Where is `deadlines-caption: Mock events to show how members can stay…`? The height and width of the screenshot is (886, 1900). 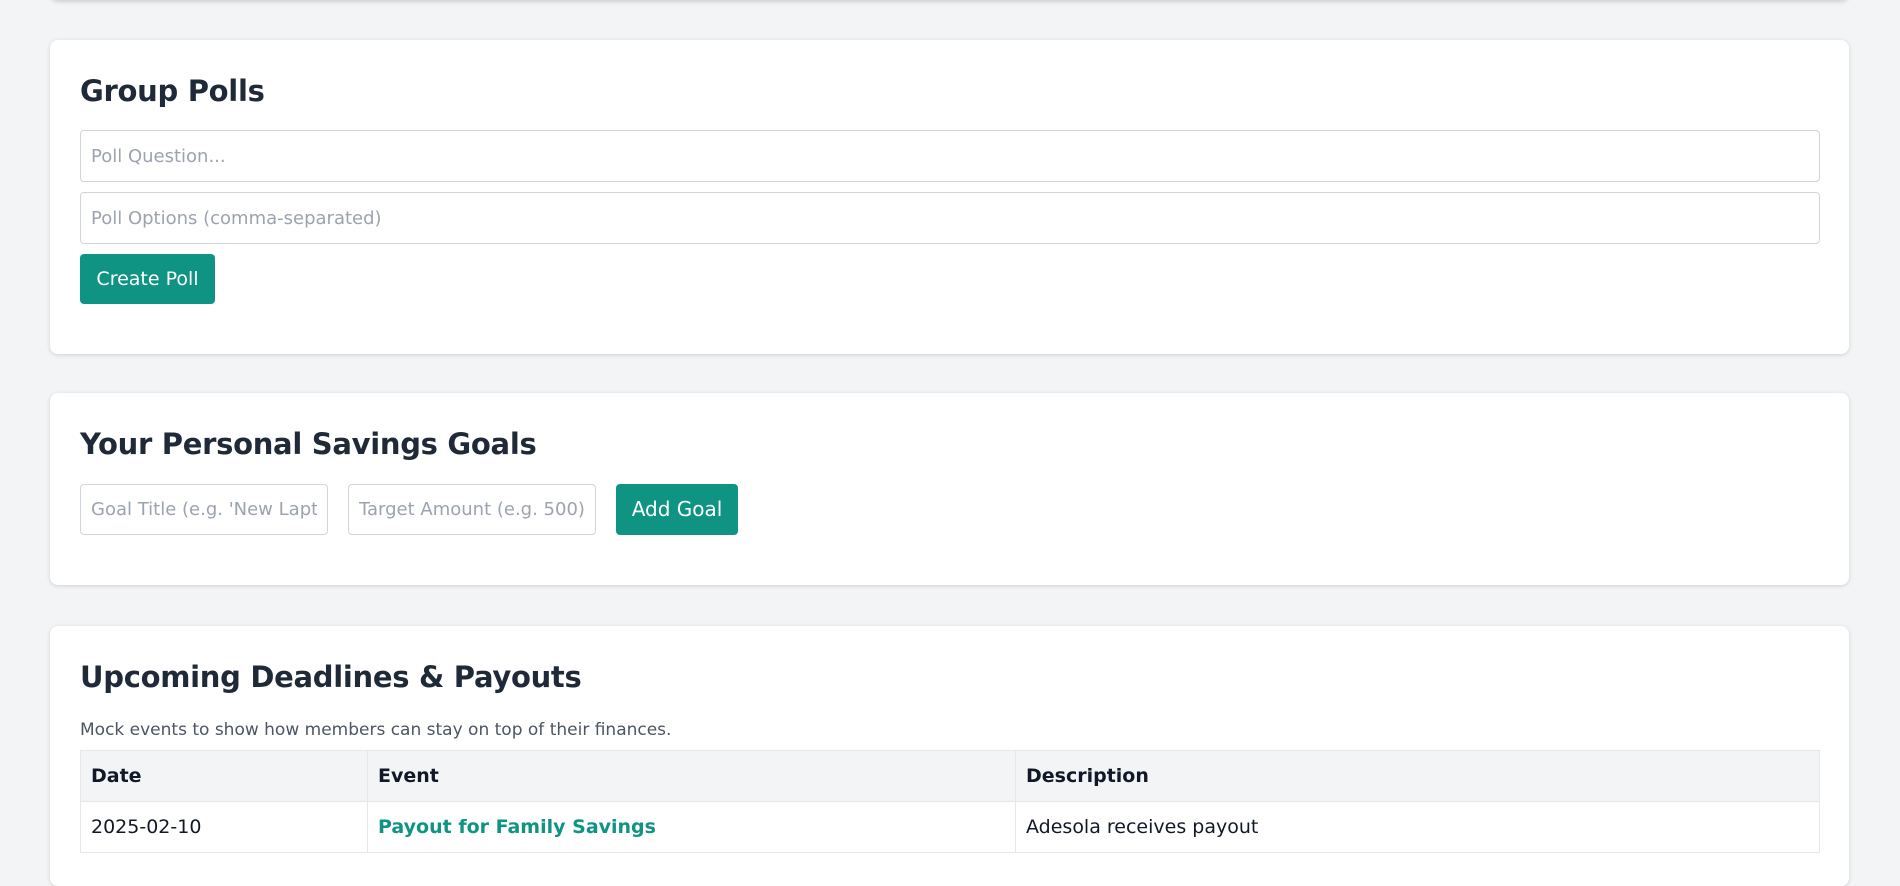 deadlines-caption: Mock events to show how members can stay… is located at coordinates (376, 730).